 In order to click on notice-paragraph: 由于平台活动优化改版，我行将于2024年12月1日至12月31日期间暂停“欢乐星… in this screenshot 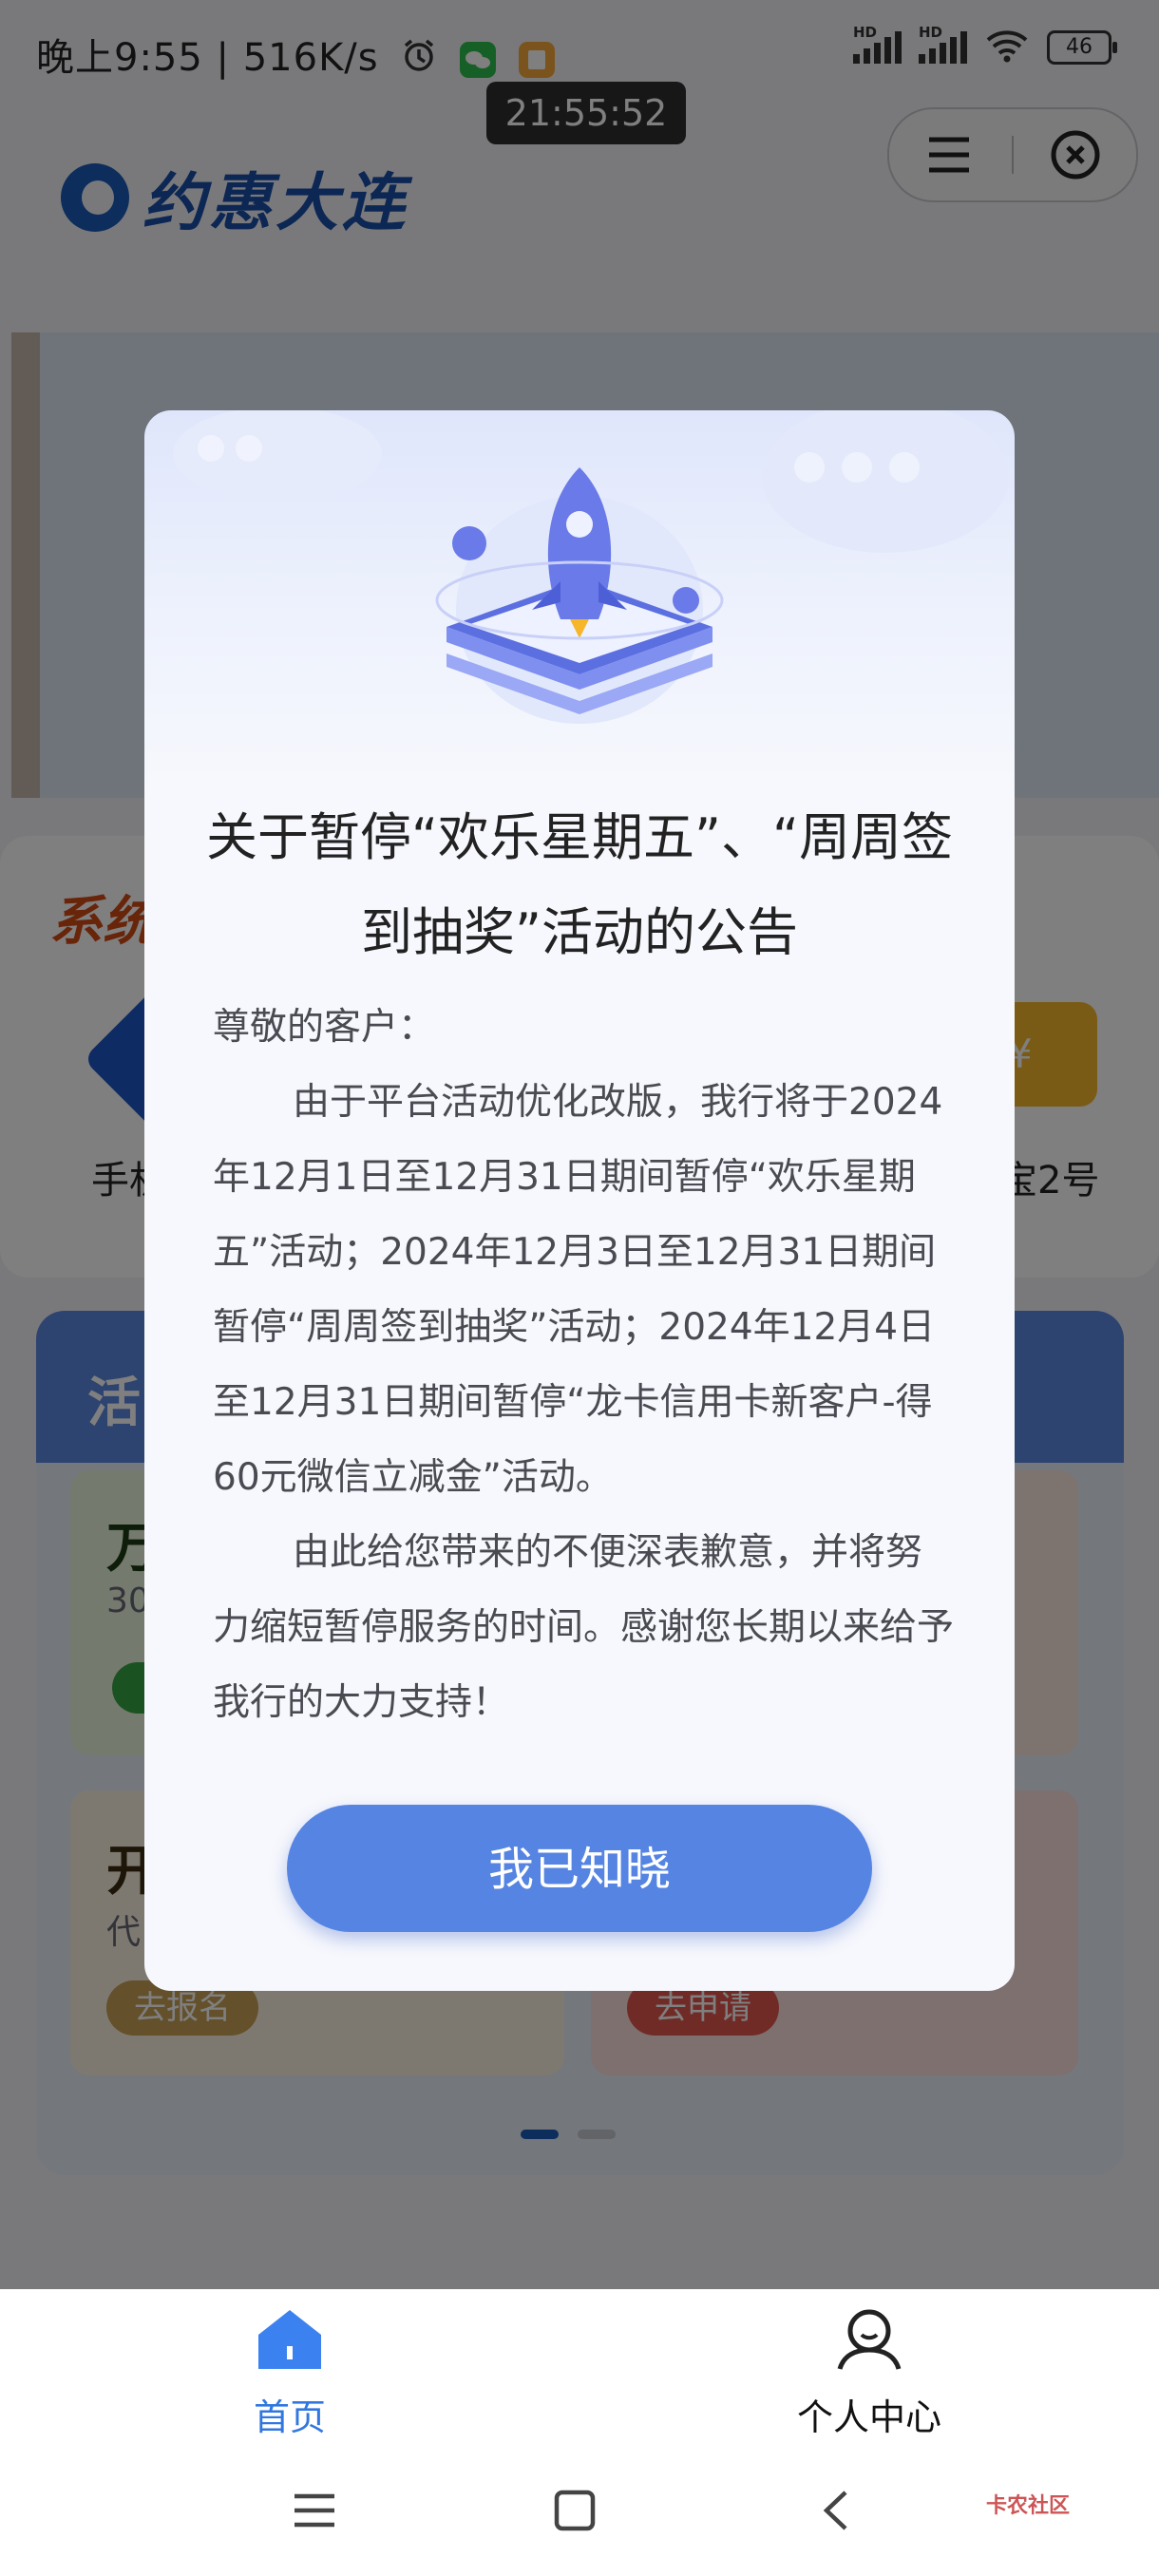, I will do `click(578, 1290)`.